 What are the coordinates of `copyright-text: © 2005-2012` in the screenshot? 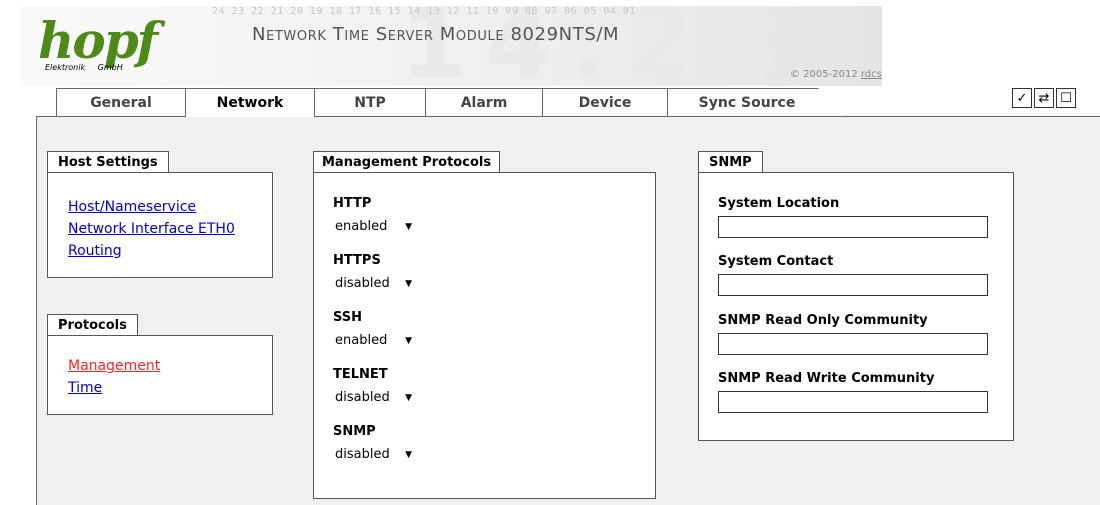 It's located at (824, 74).